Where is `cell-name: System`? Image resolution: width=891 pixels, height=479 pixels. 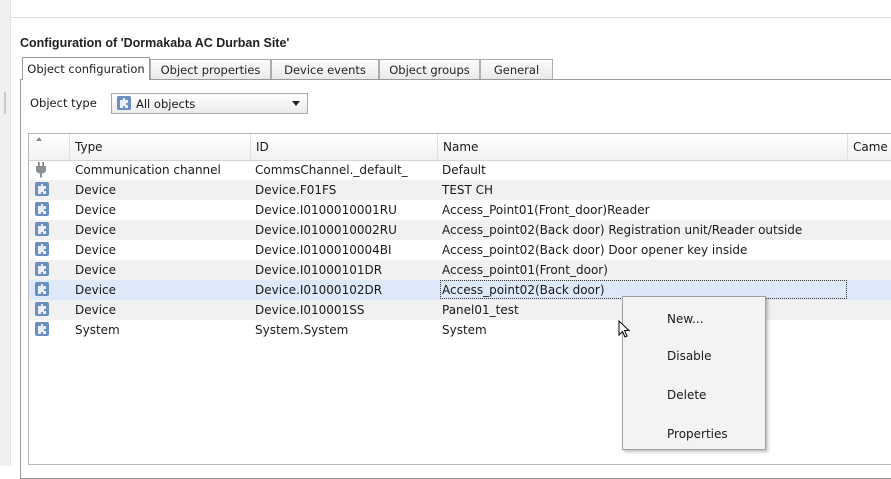 cell-name: System is located at coordinates (464, 330).